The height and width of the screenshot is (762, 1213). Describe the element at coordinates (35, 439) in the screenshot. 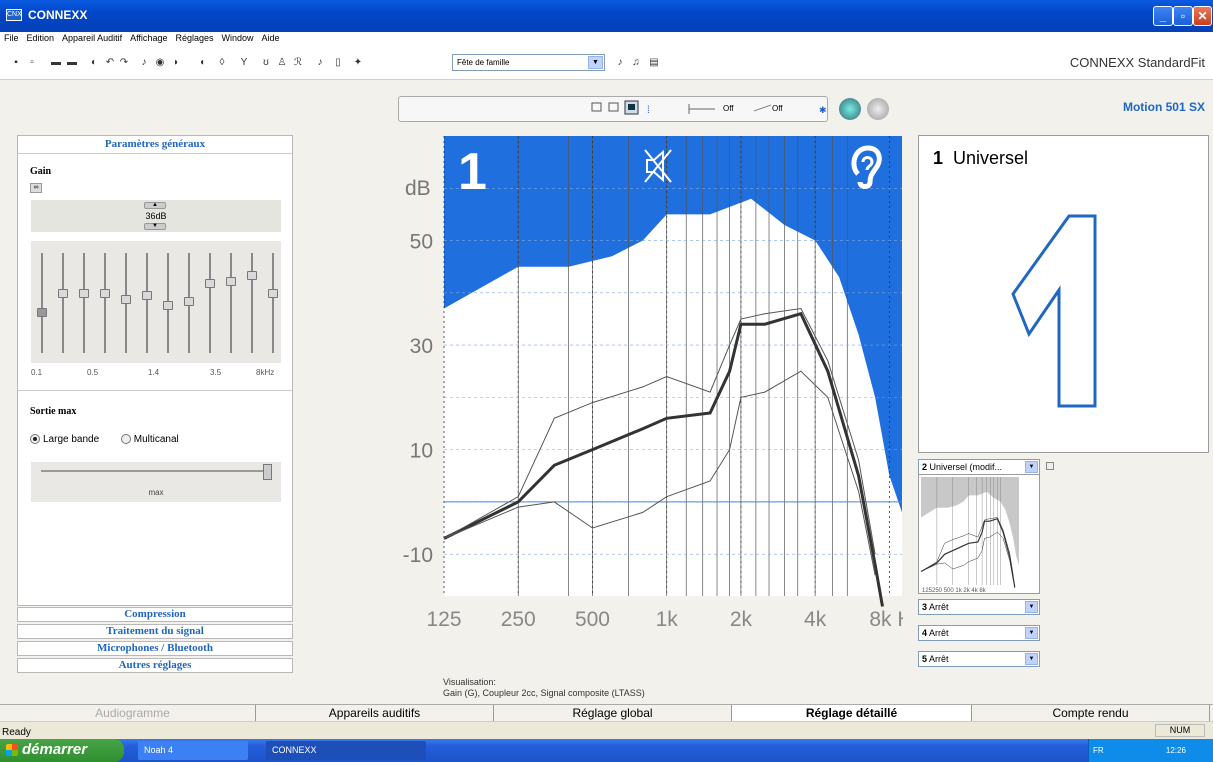

I see `large-band-radio` at that location.